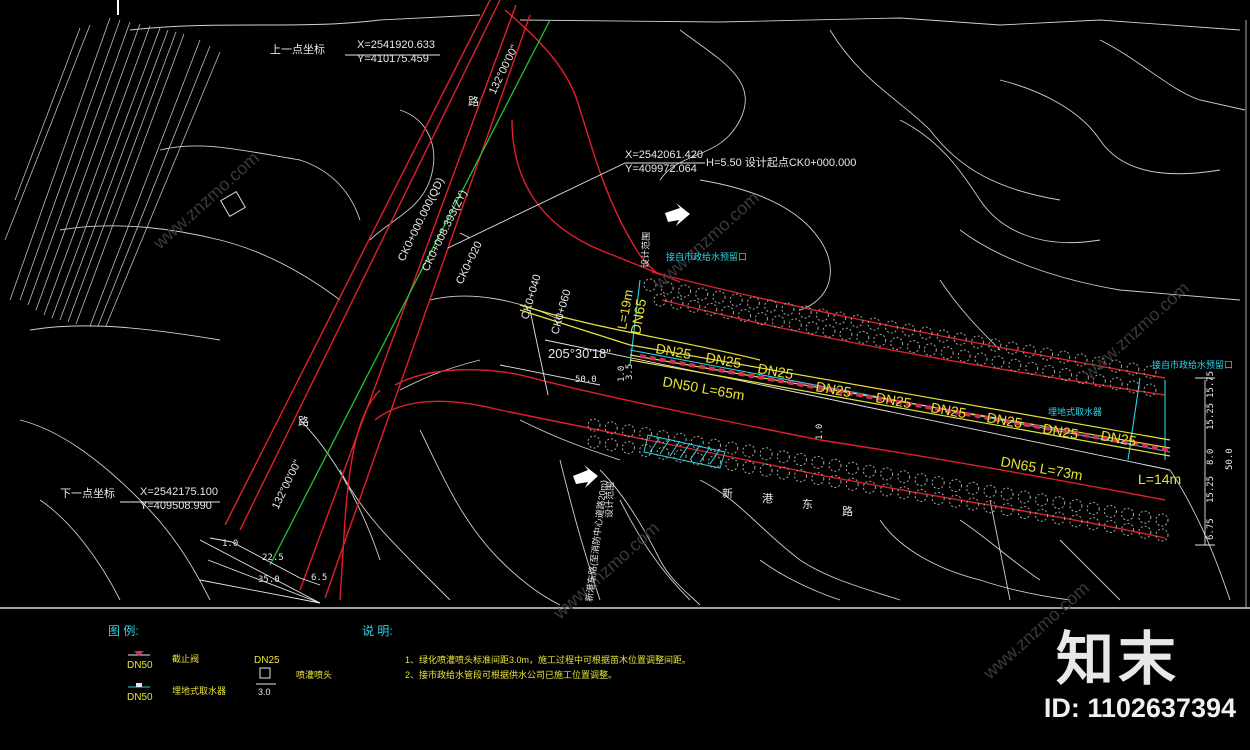  Describe the element at coordinates (264, 692) in the screenshot. I see `legend-spacing-3: 3.0` at that location.